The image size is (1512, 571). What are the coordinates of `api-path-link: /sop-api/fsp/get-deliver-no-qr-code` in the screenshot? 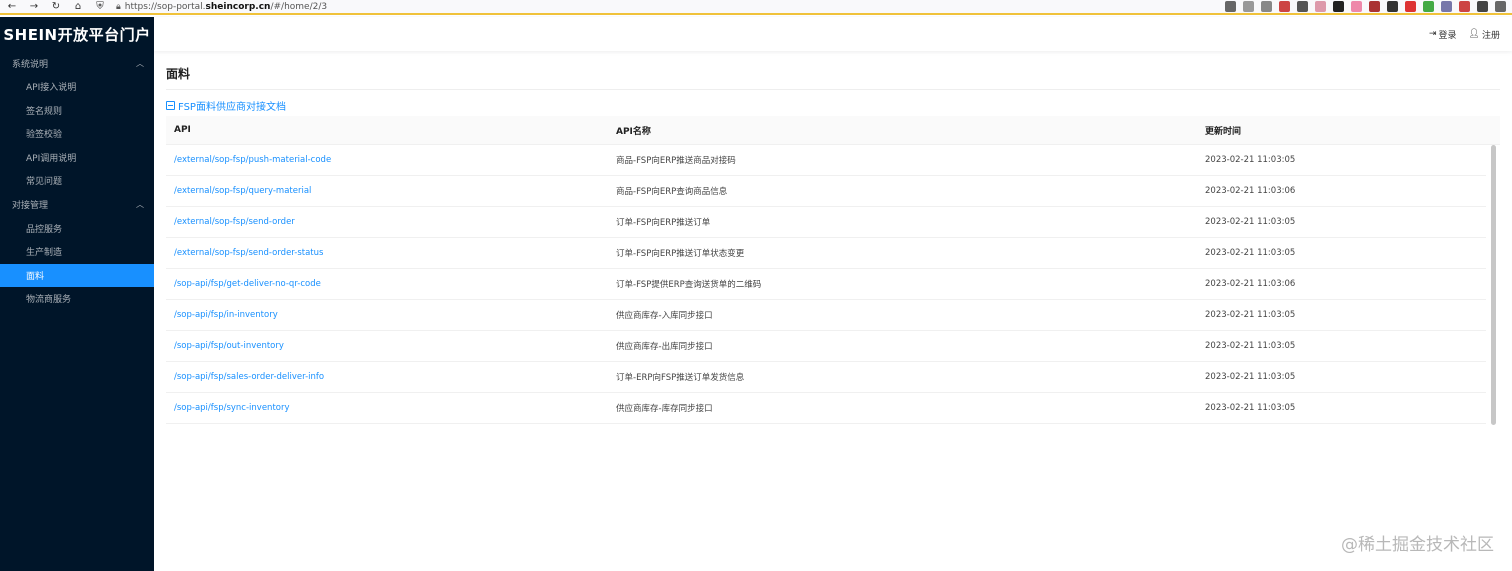 It's located at (387, 284).